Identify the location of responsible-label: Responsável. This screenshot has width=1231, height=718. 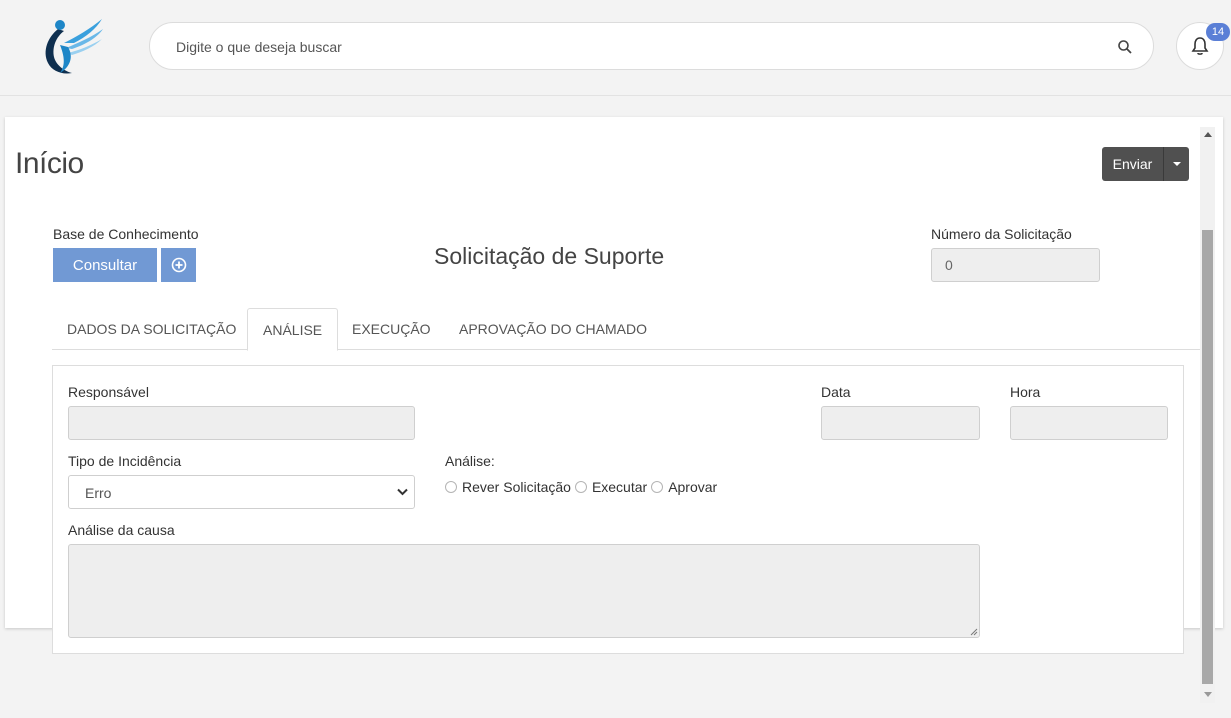
(108, 392).